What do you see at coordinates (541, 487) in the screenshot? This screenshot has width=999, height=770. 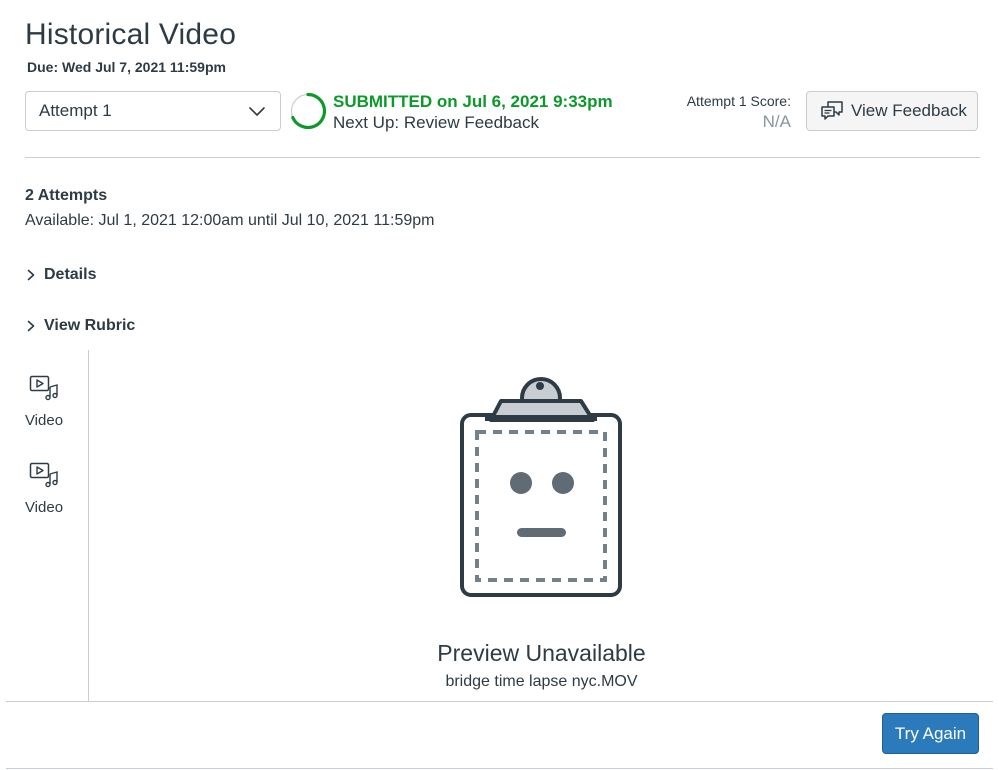 I see `clipboard-face-icon` at bounding box center [541, 487].